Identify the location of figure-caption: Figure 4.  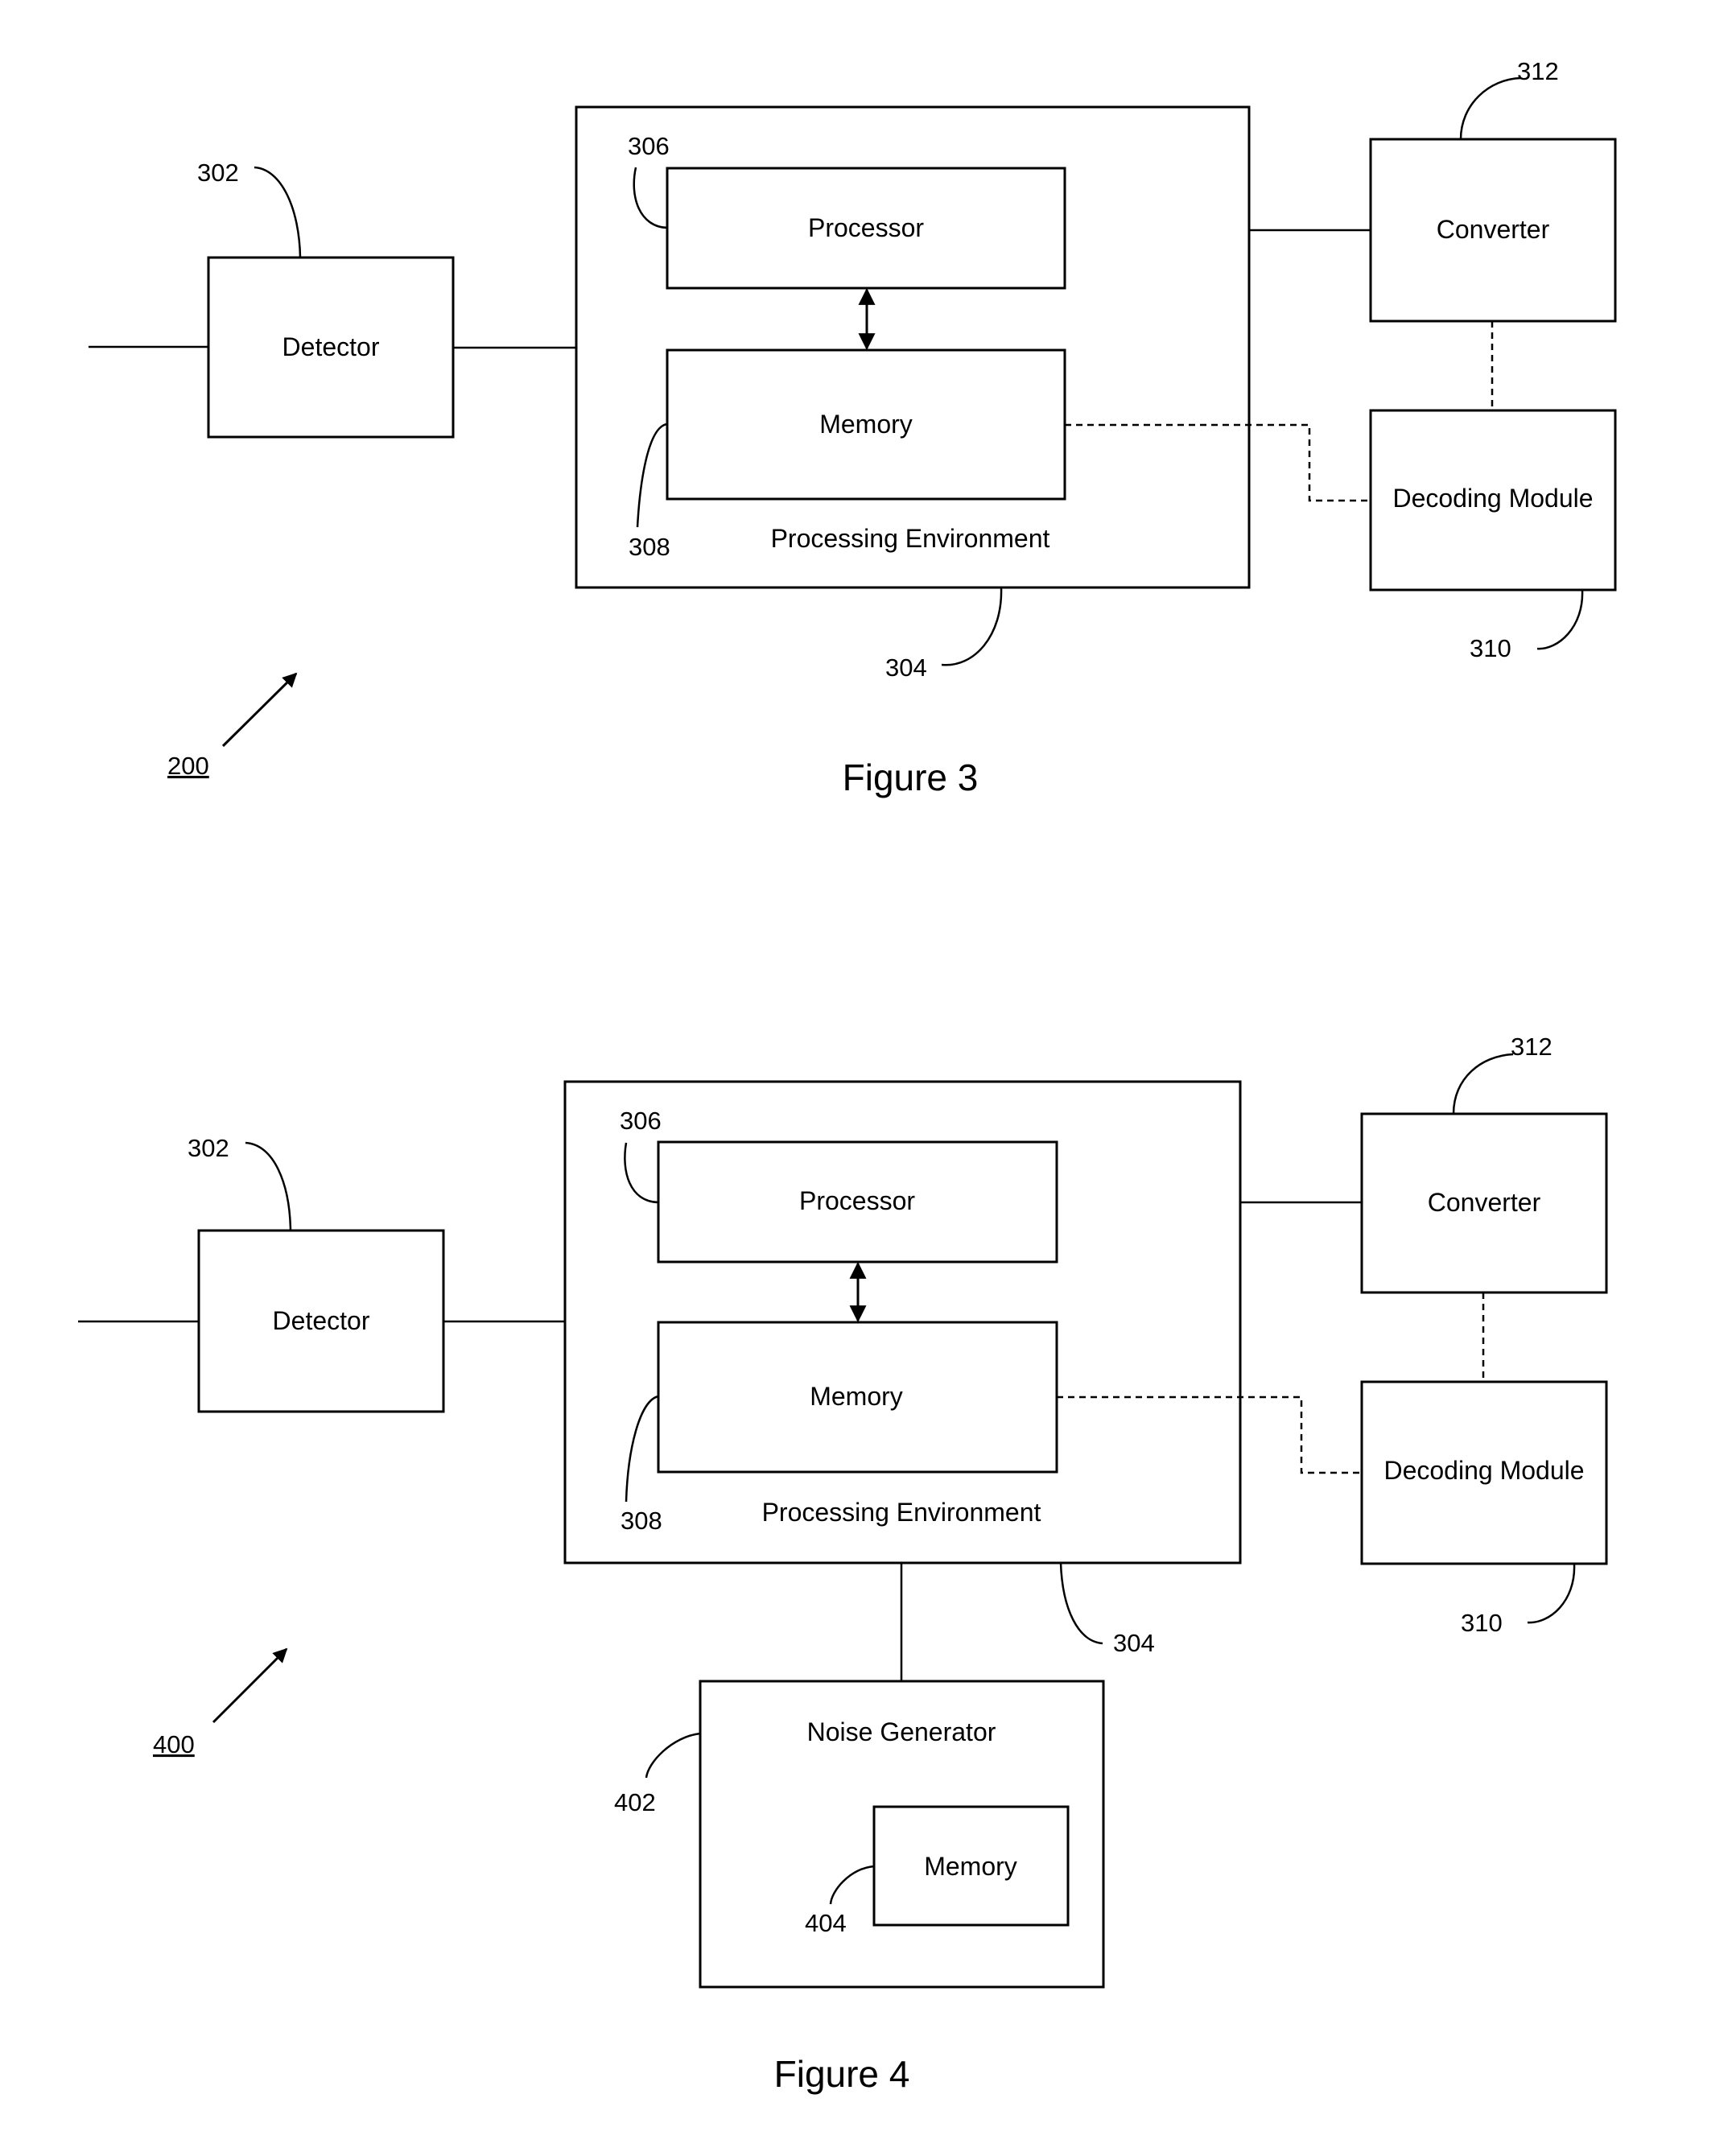
(842, 2074).